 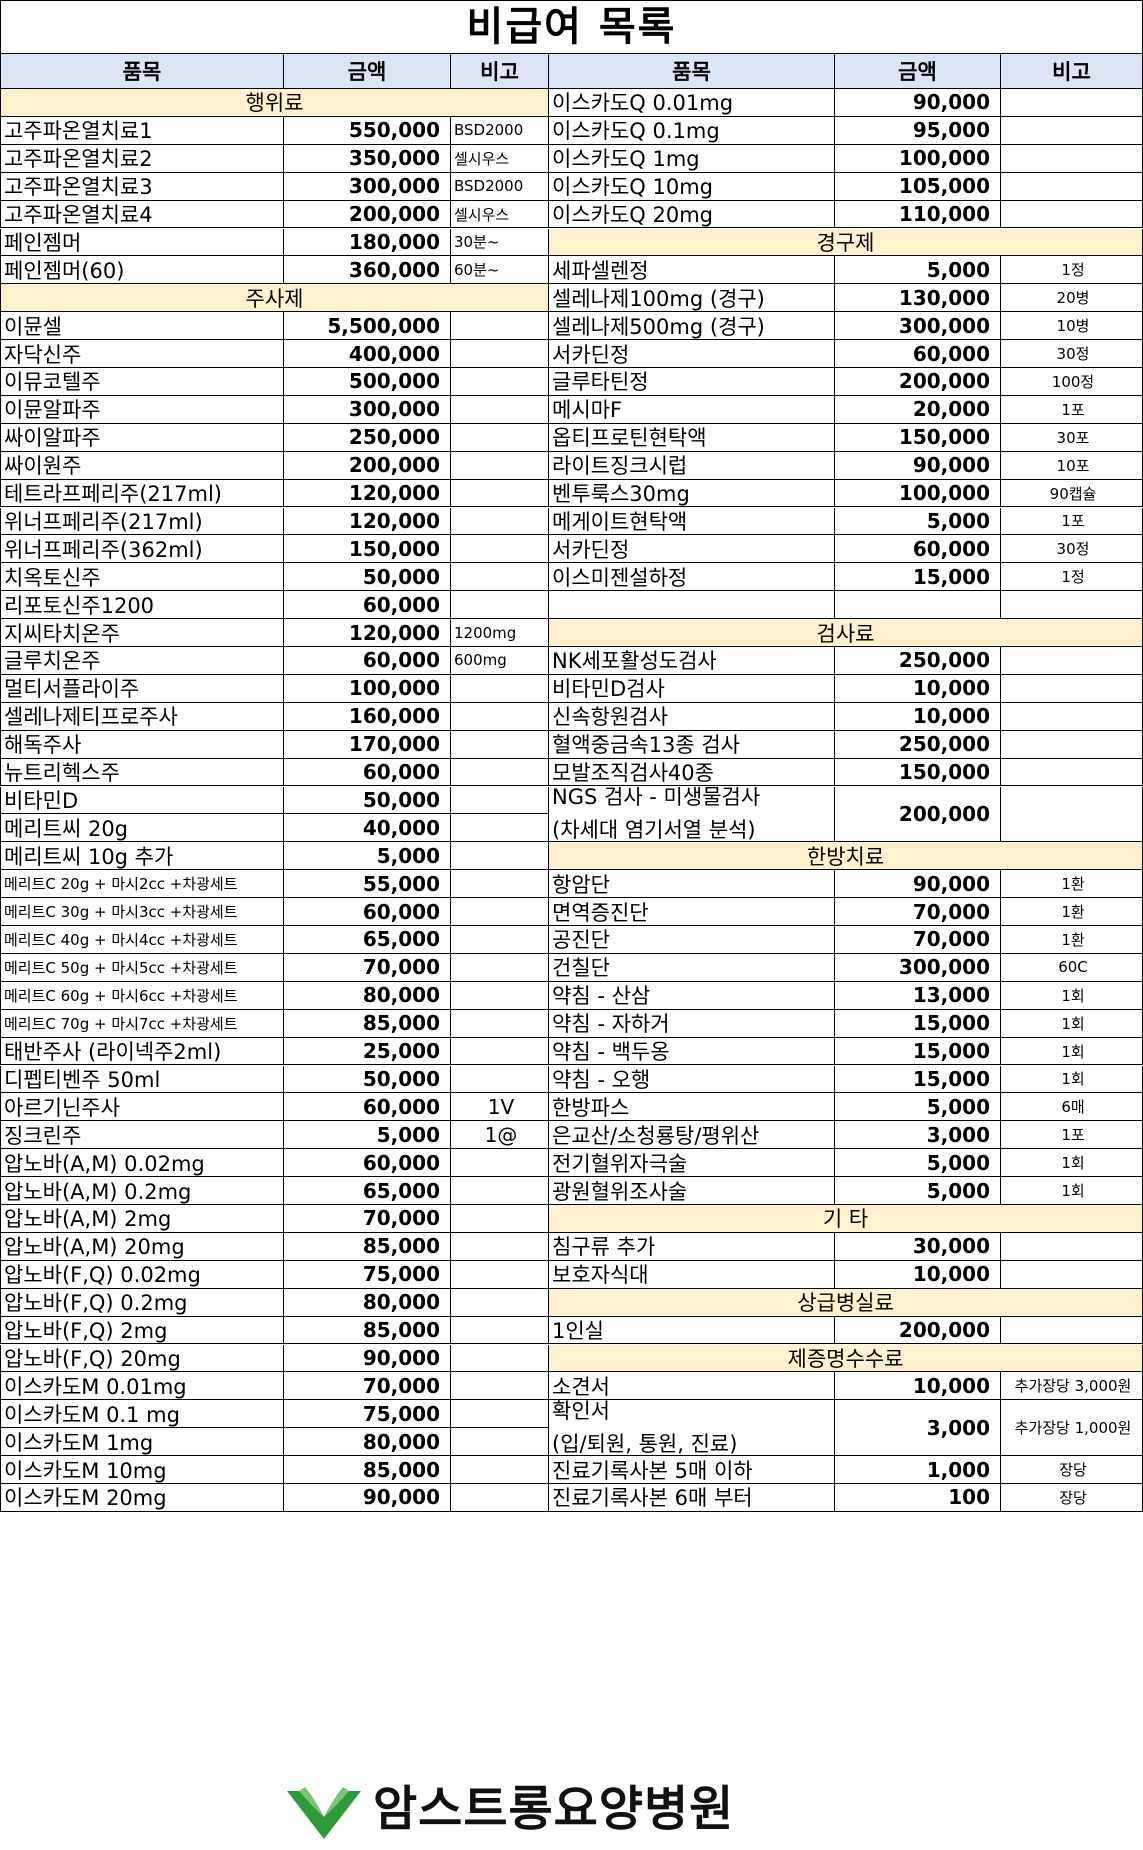 What do you see at coordinates (142, 130) in the screenshot?
I see `item-name: 고주파온열치료1` at bounding box center [142, 130].